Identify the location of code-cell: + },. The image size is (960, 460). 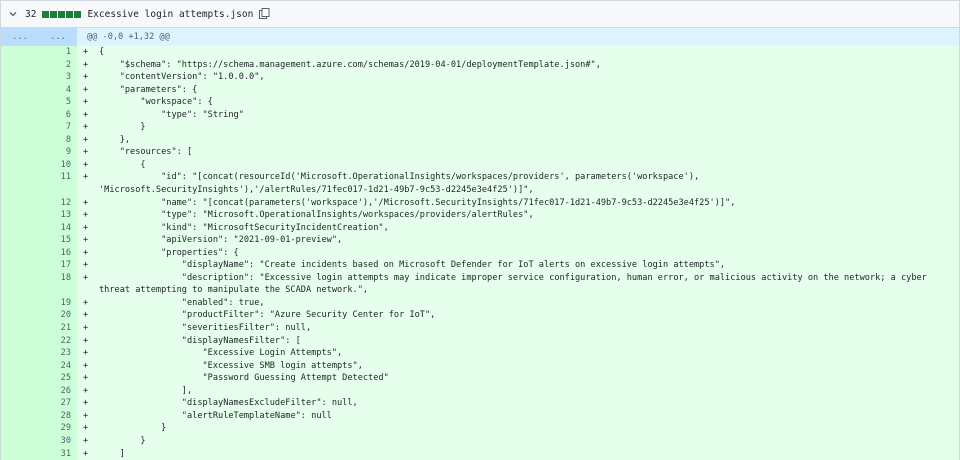
(518, 140).